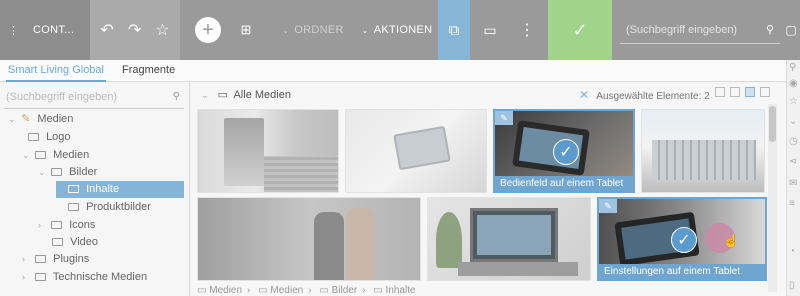 This screenshot has width=800, height=296. What do you see at coordinates (103, 189) in the screenshot?
I see `tree-item-label: Inhalte` at bounding box center [103, 189].